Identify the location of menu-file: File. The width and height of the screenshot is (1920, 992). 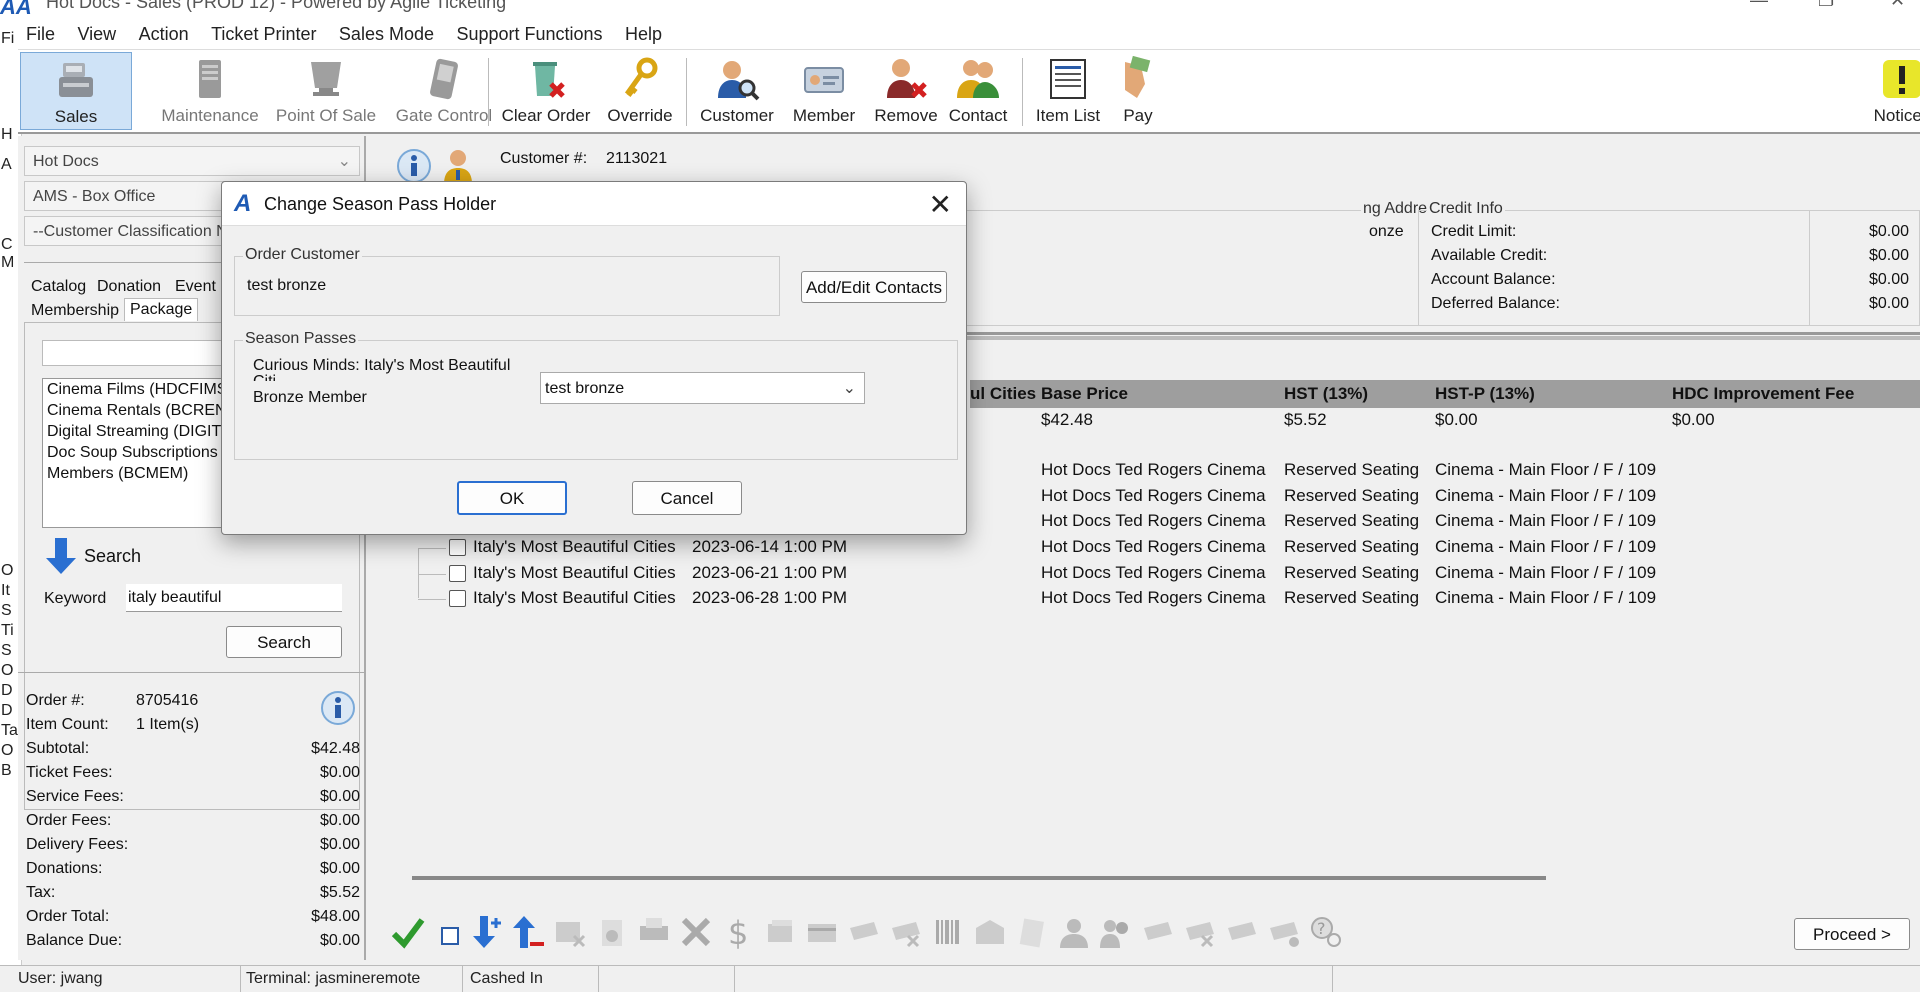
(41, 31).